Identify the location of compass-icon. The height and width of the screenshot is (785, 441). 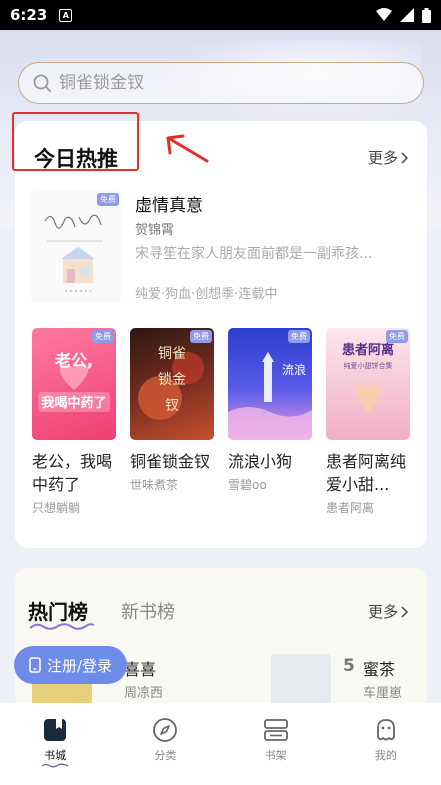
(165, 730).